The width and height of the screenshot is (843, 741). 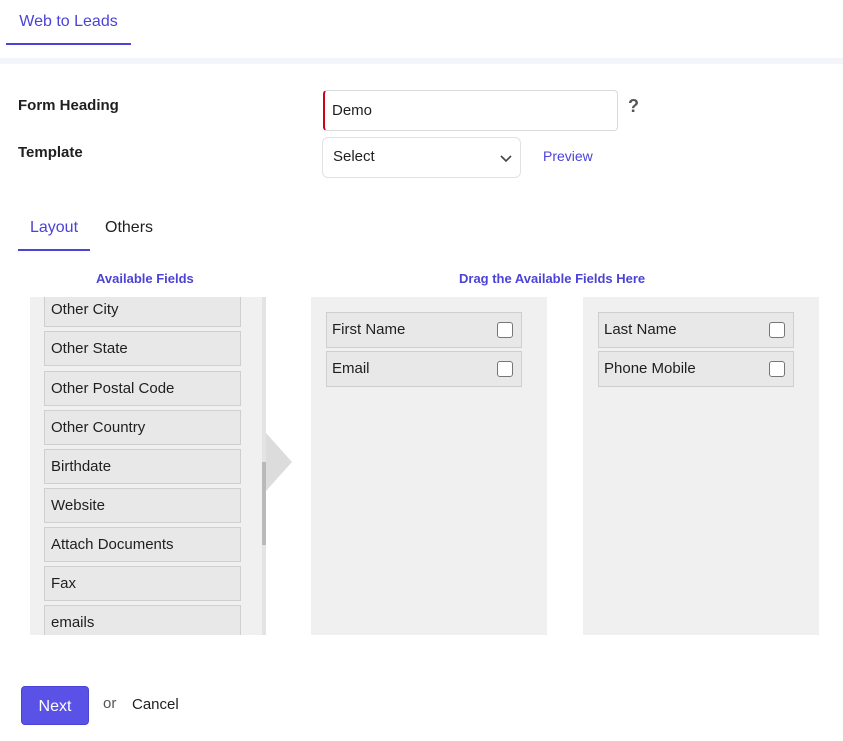 I want to click on template-select-value: Select, so click(x=354, y=156).